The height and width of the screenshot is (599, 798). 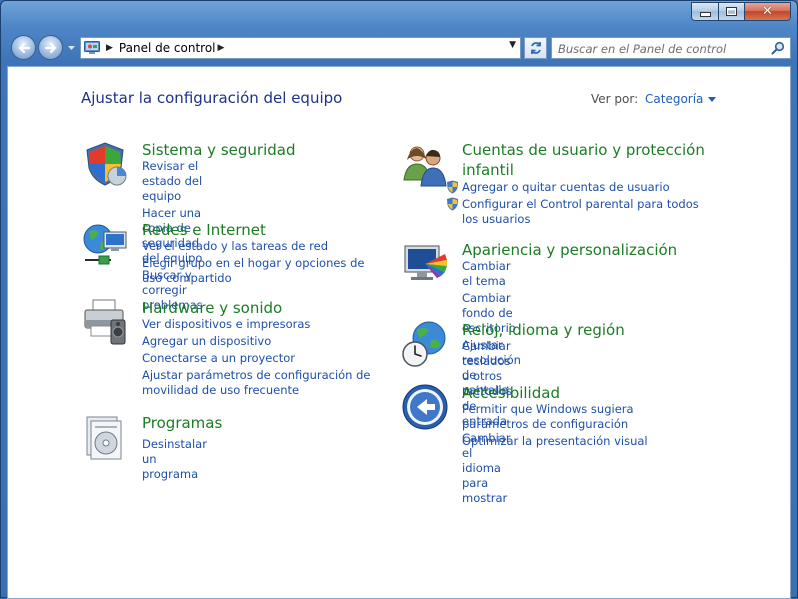 I want to click on link-check-status: Revisar el estado del equipo, so click(x=172, y=181).